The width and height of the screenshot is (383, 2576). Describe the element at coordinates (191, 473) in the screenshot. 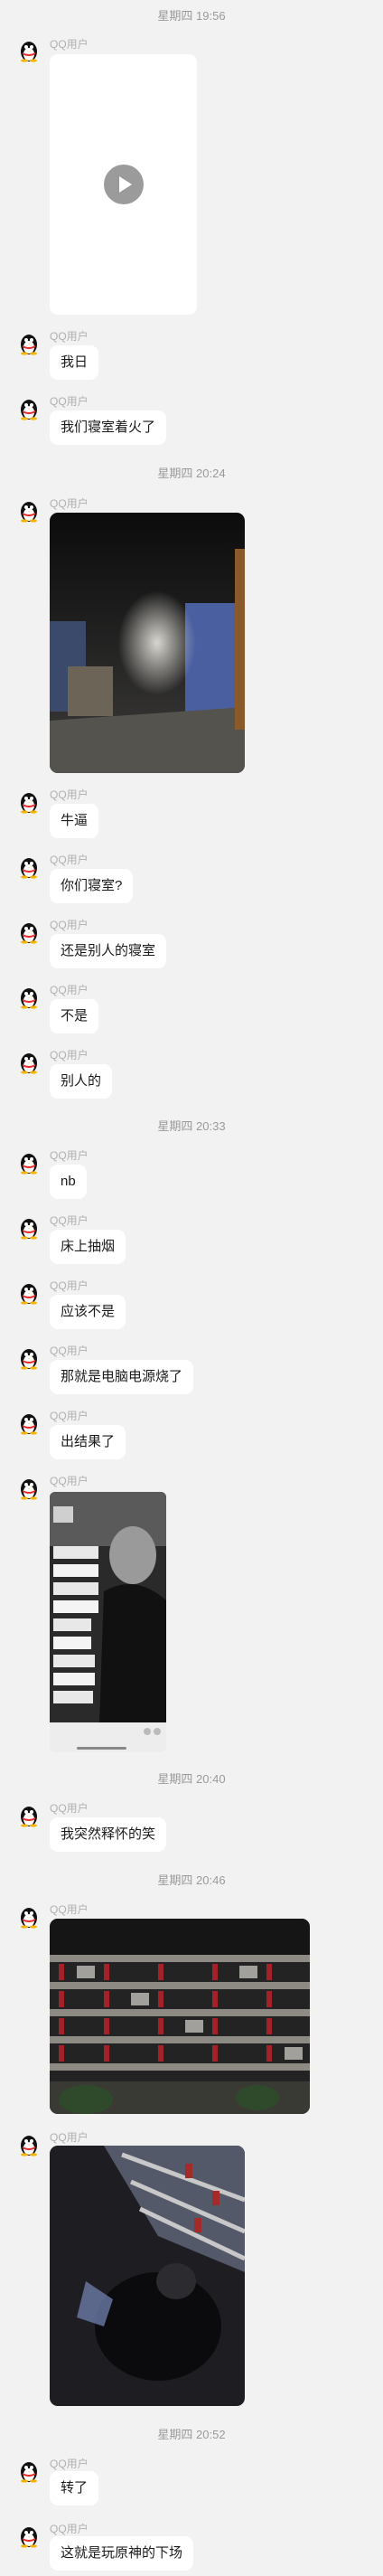

I see `timestamp: 星期四 20:24` at that location.